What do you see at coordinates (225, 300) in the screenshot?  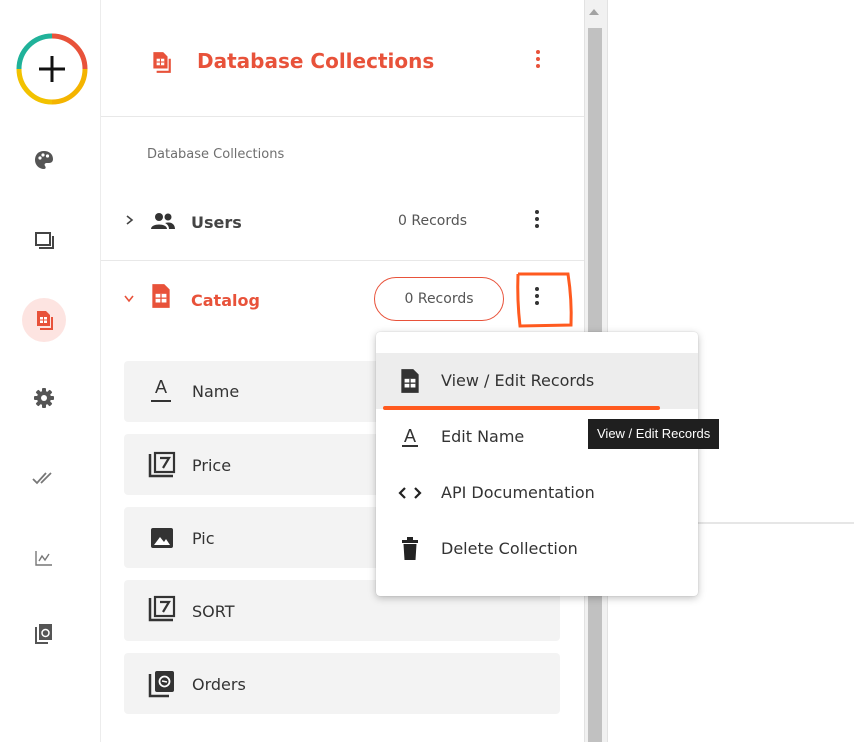 I see `collection-name: Catalog` at bounding box center [225, 300].